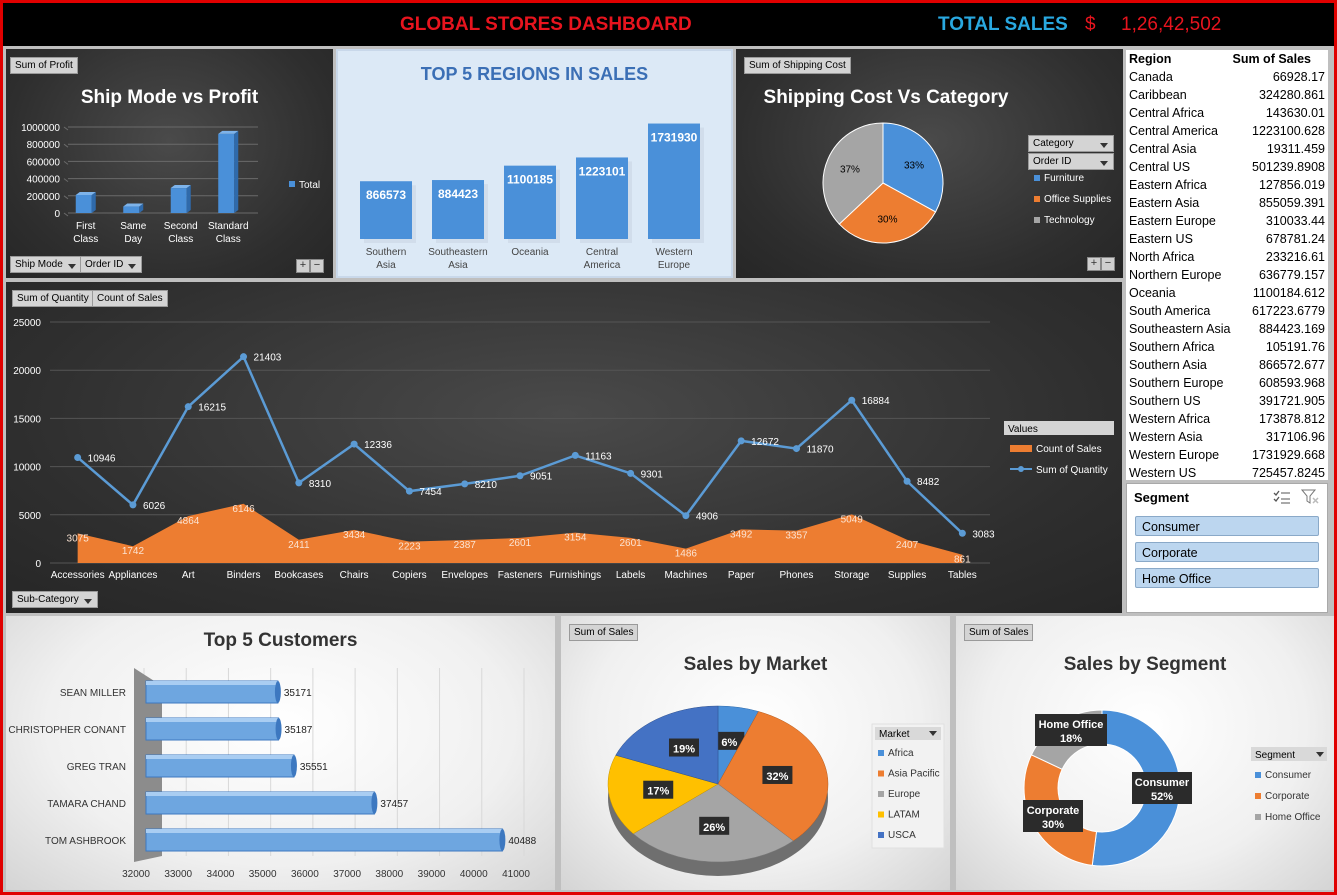 This screenshot has width=1337, height=895. I want to click on region-cell: Southern Africa, so click(1171, 347).